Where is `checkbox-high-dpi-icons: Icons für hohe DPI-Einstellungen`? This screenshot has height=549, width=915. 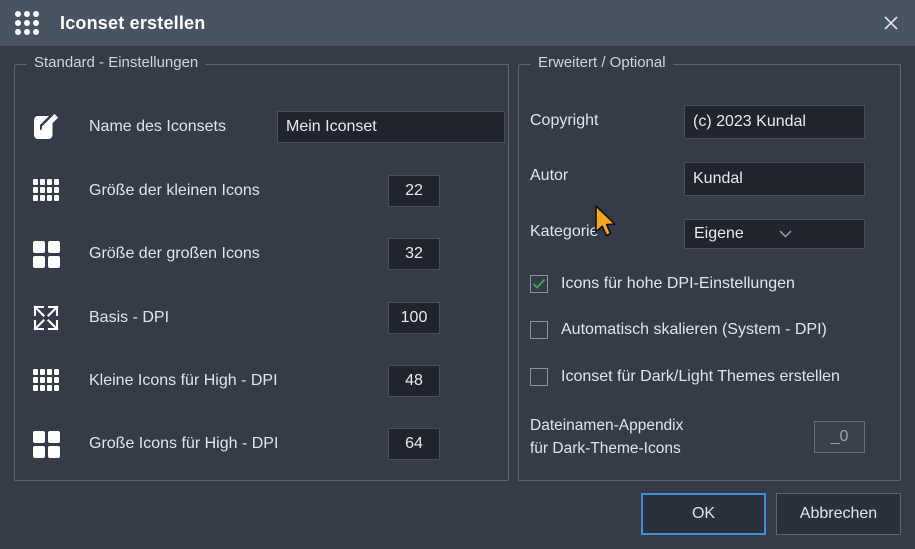 checkbox-high-dpi-icons: Icons für hohe DPI-Einstellungen is located at coordinates (662, 284).